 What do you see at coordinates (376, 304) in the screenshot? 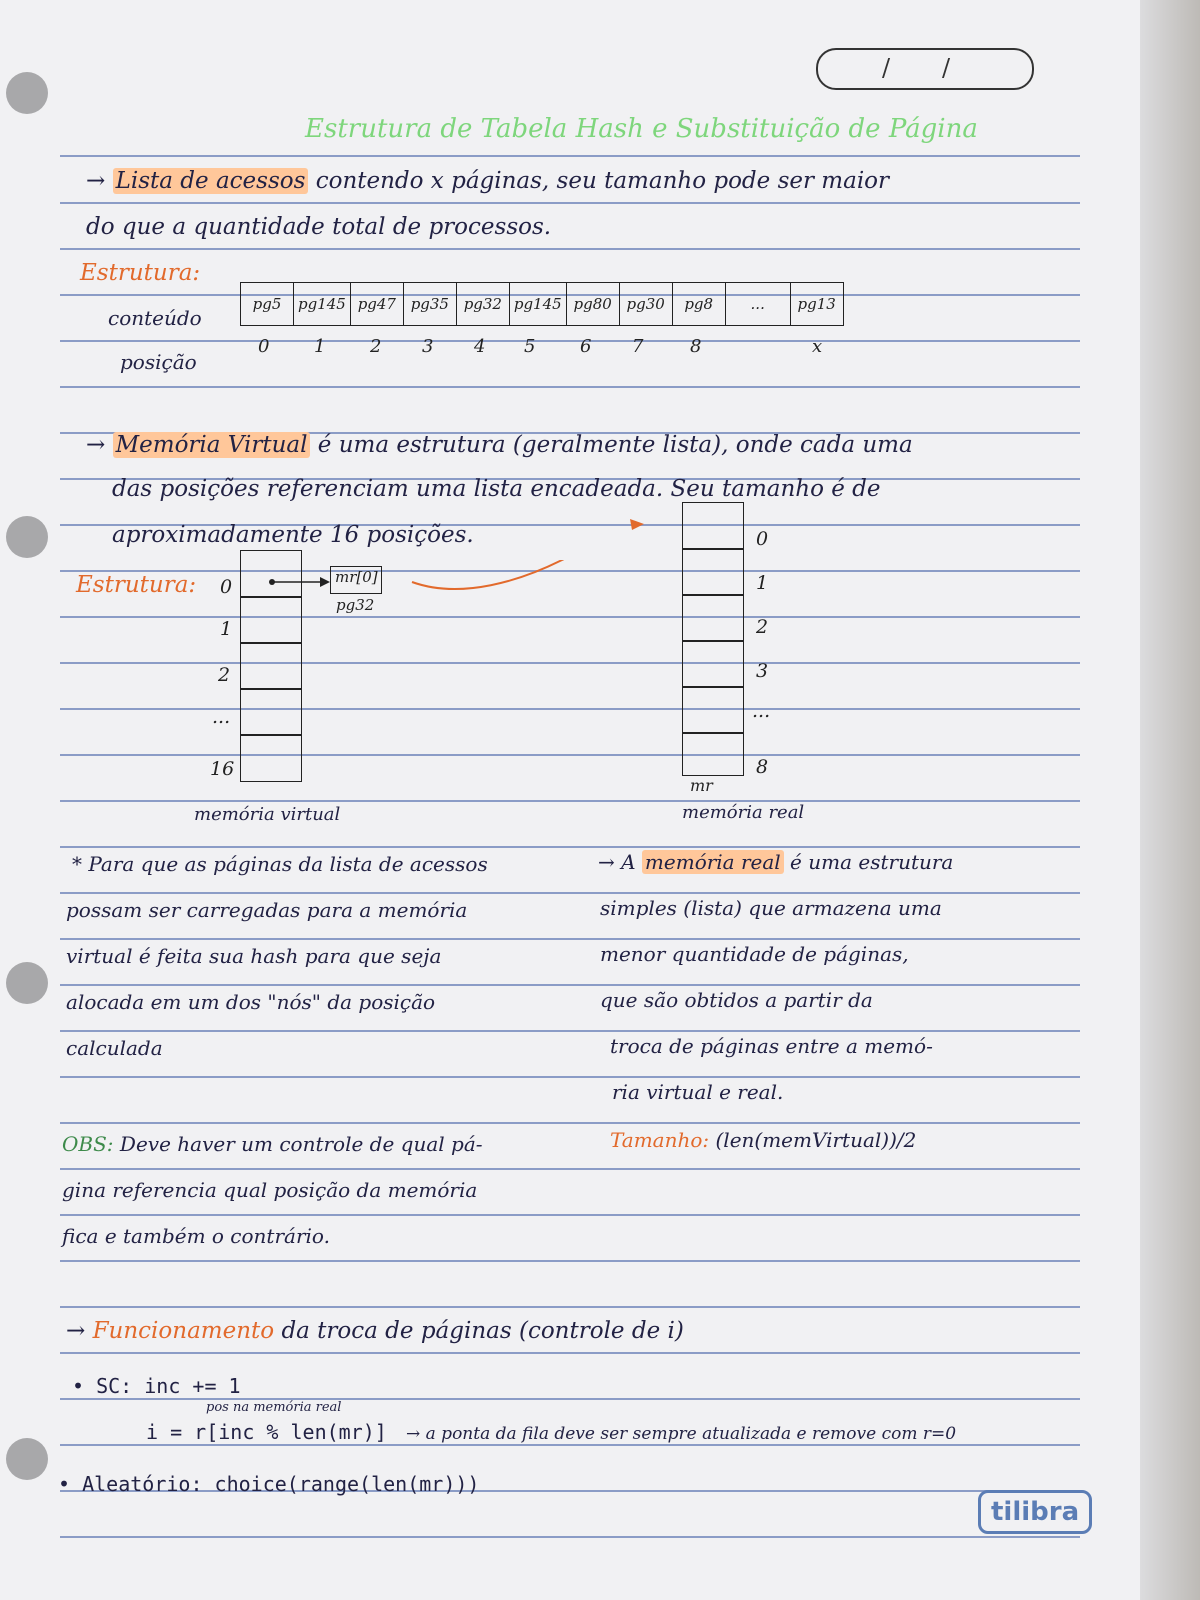
I see `table-cell: pg47` at bounding box center [376, 304].